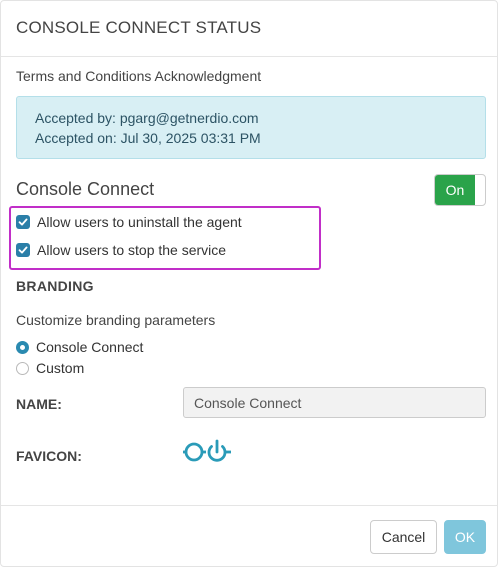  I want to click on toggle-on-label: On, so click(455, 190).